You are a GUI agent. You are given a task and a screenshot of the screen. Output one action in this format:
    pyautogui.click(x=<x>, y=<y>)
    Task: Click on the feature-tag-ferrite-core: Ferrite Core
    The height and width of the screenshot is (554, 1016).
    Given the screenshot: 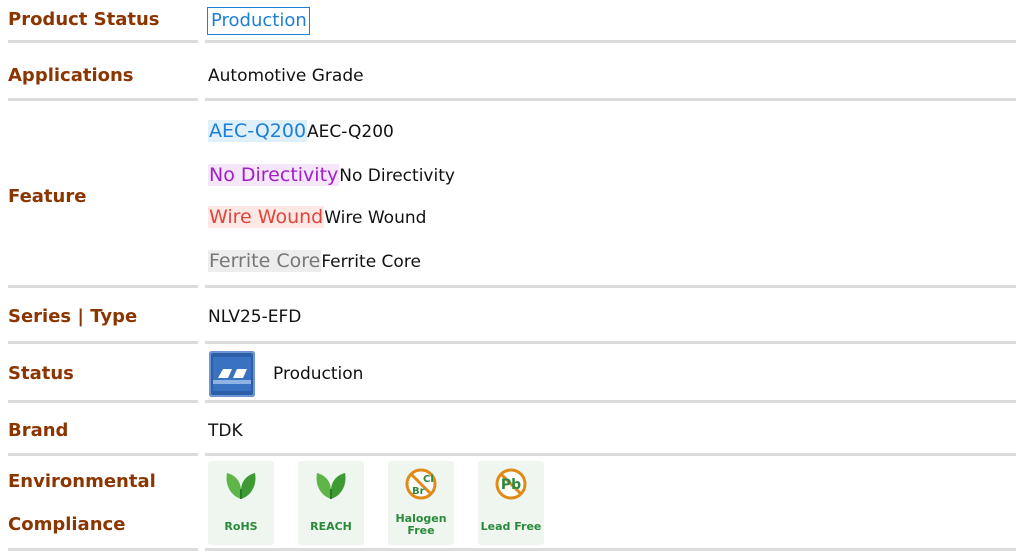 What is the action you would take?
    pyautogui.click(x=265, y=261)
    